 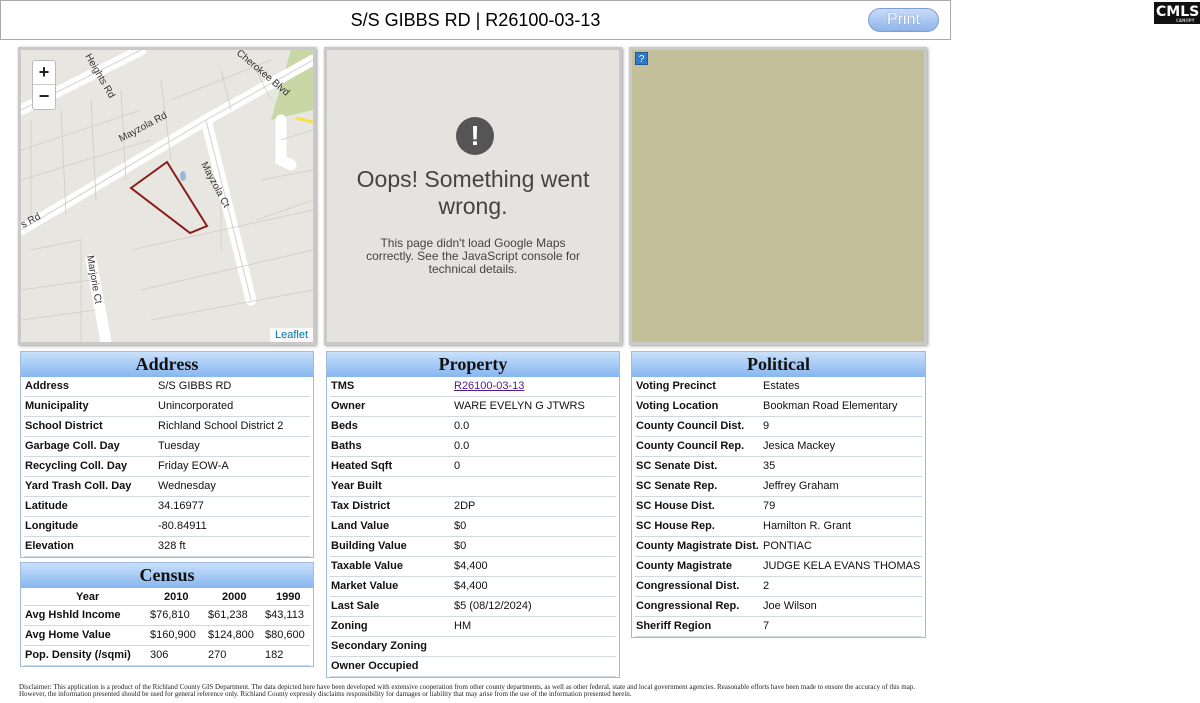 What do you see at coordinates (778, 587) in the screenshot?
I see `table-row: Congressional Dist. 2` at bounding box center [778, 587].